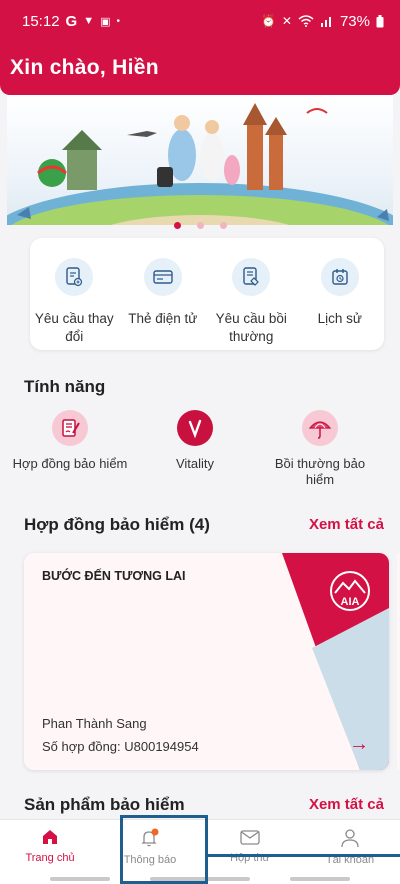 This screenshot has width=400, height=884. I want to click on contracts-see-all-link: Xem tất cả, so click(346, 524).